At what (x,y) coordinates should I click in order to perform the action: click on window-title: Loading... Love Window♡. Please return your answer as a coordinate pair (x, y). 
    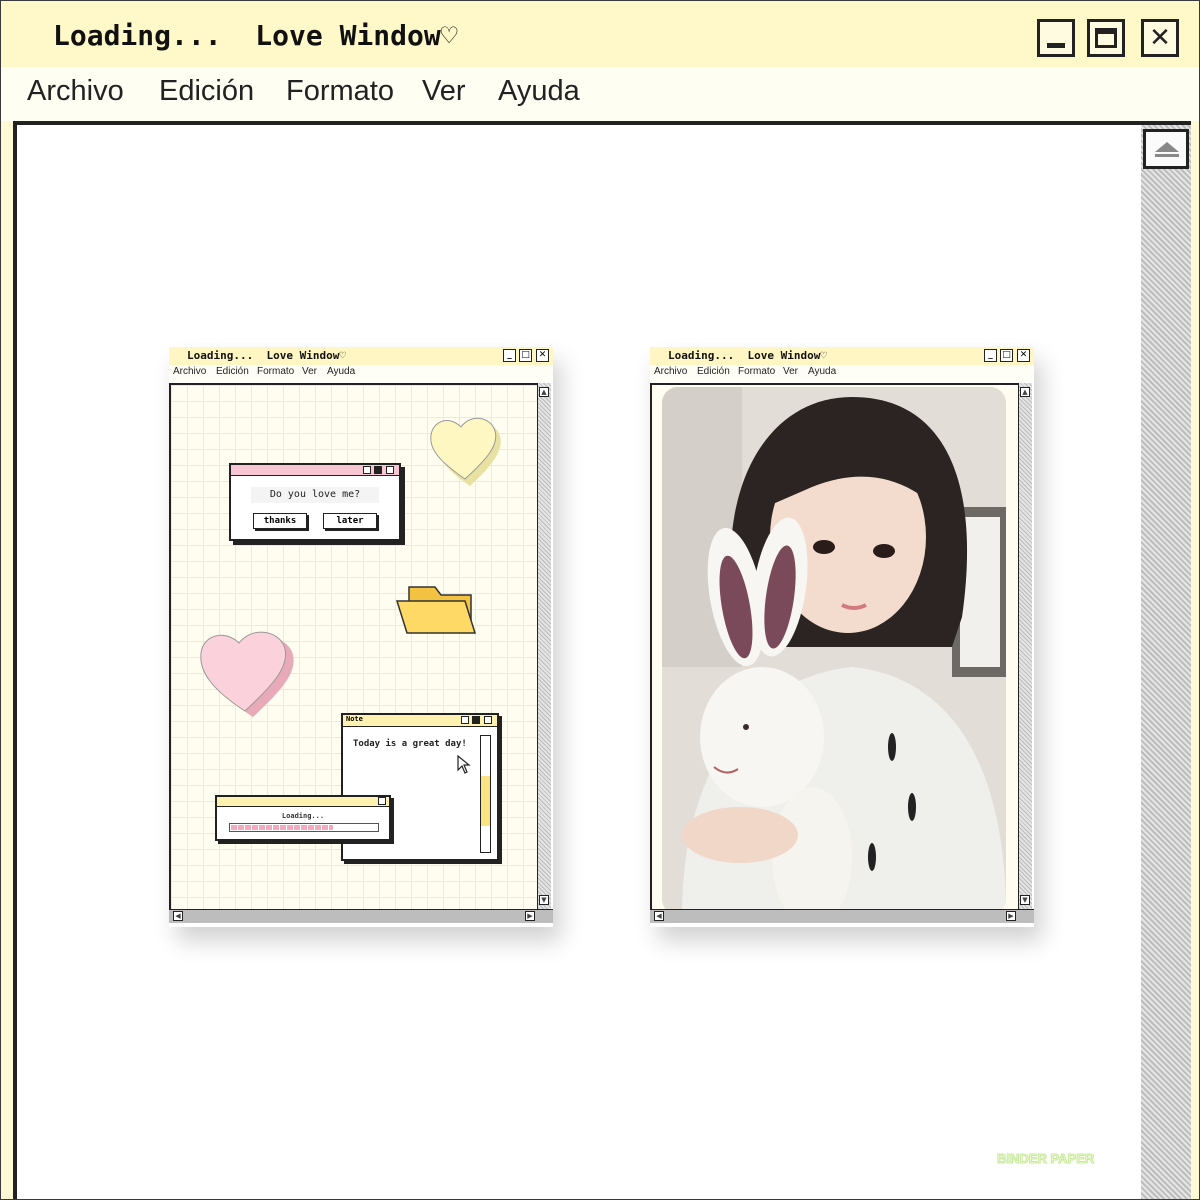
    Looking at the image, I should click on (255, 35).